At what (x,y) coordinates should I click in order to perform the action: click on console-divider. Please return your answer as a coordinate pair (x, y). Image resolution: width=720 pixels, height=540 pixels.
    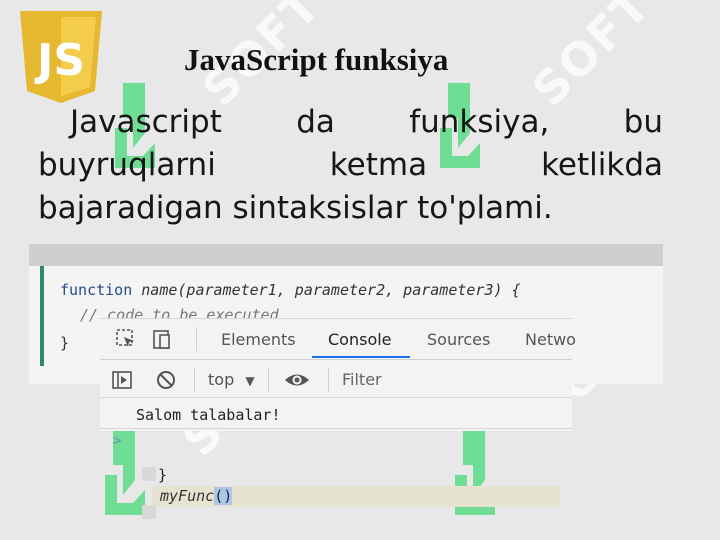
    Looking at the image, I should click on (336, 428).